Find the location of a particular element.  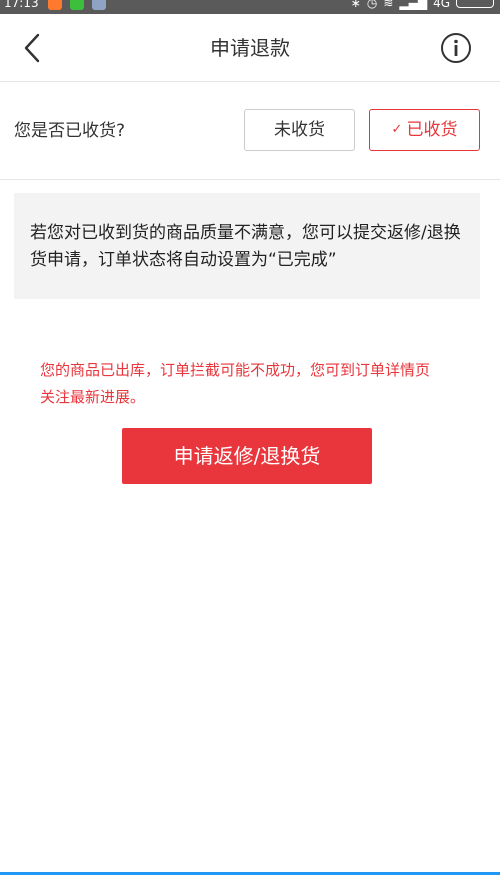

status-time: 17:13 is located at coordinates (21, 5).